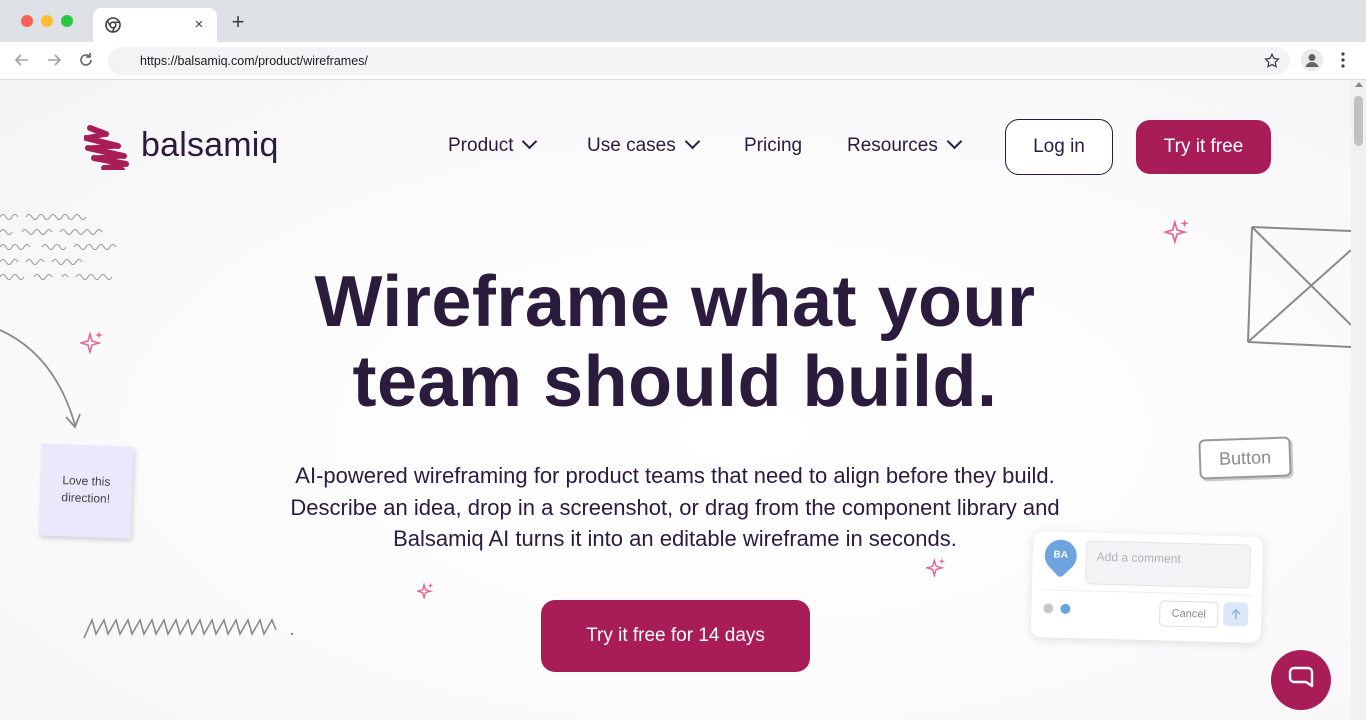 The height and width of the screenshot is (720, 1366). I want to click on comment-input: Add a comment, so click(1168, 564).